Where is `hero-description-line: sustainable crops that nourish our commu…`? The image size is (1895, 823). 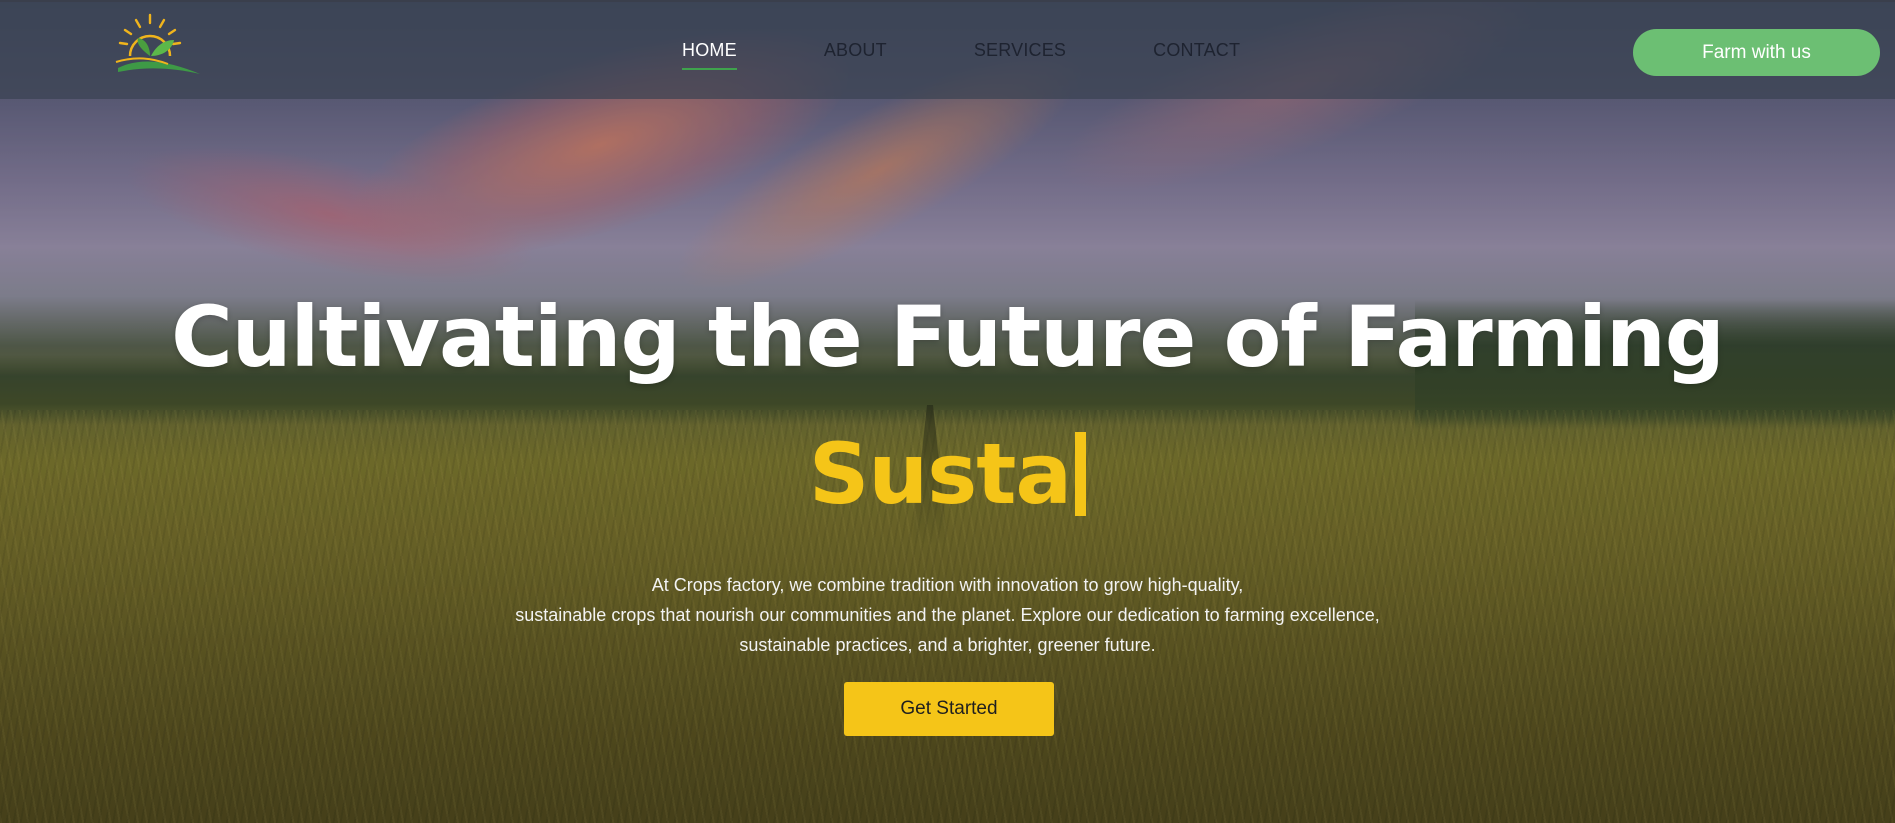
hero-description-line: sustainable crops that nourish our commu… is located at coordinates (947, 615).